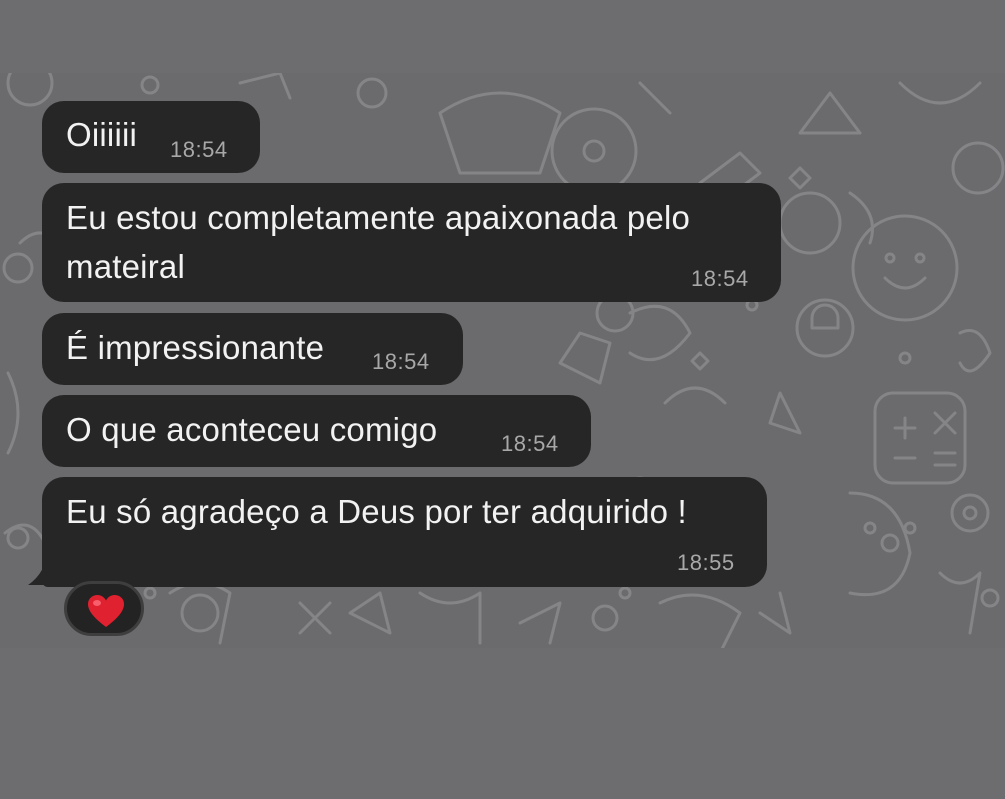 This screenshot has width=1005, height=799. I want to click on message-bubble-1: Oiiiiii 18:54, so click(151, 137).